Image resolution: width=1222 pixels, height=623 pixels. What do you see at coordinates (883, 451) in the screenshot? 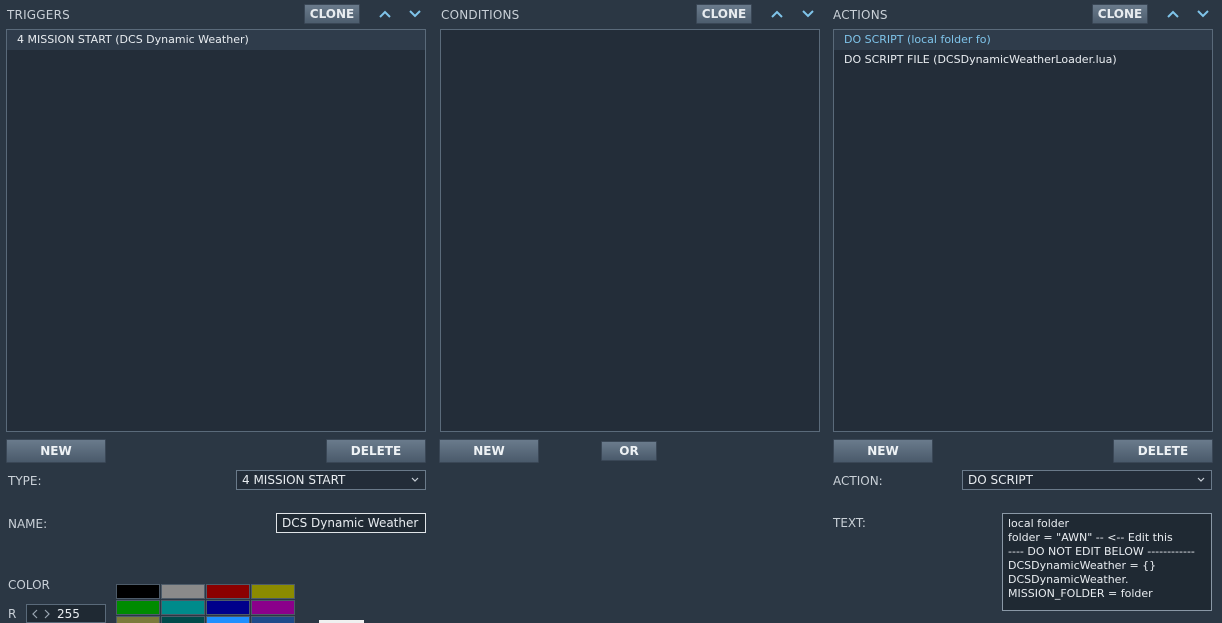
I see `actions-new-button: NEW` at bounding box center [883, 451].